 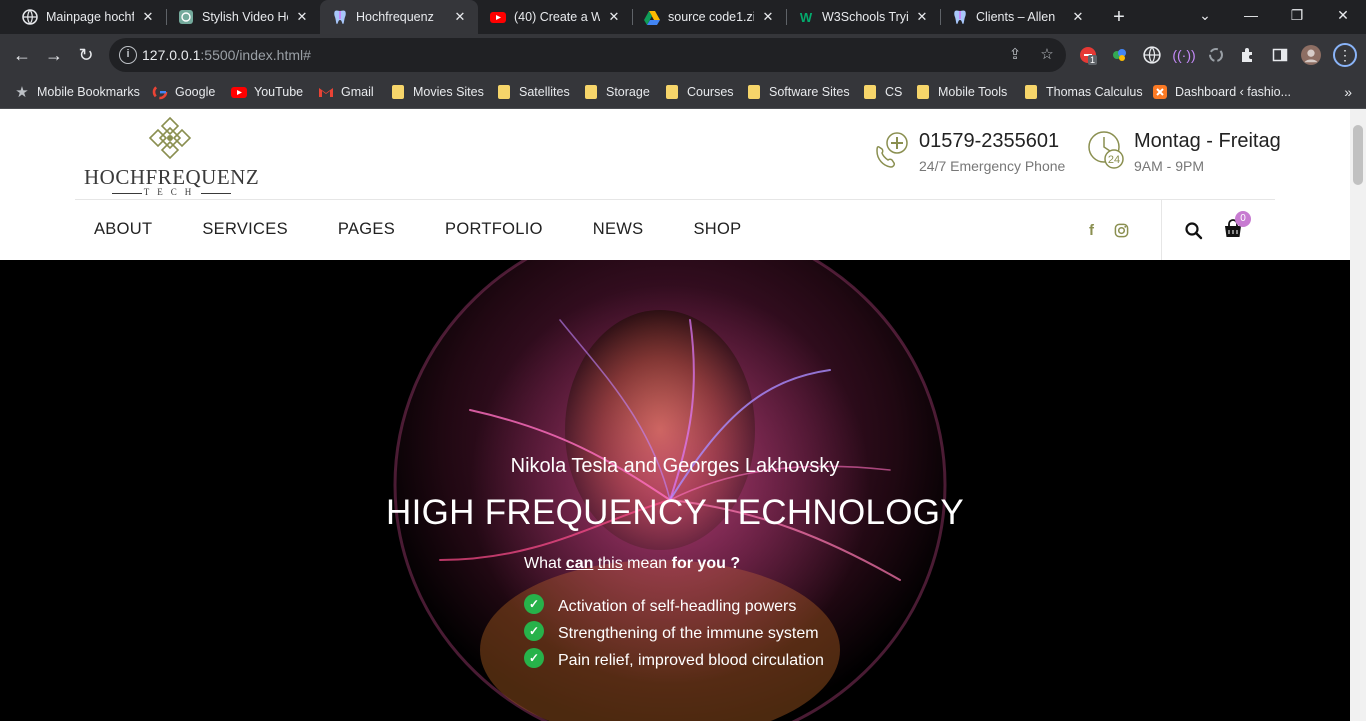 What do you see at coordinates (1083, 92) in the screenshot?
I see `bookmark-folder: Thomas Calculus` at bounding box center [1083, 92].